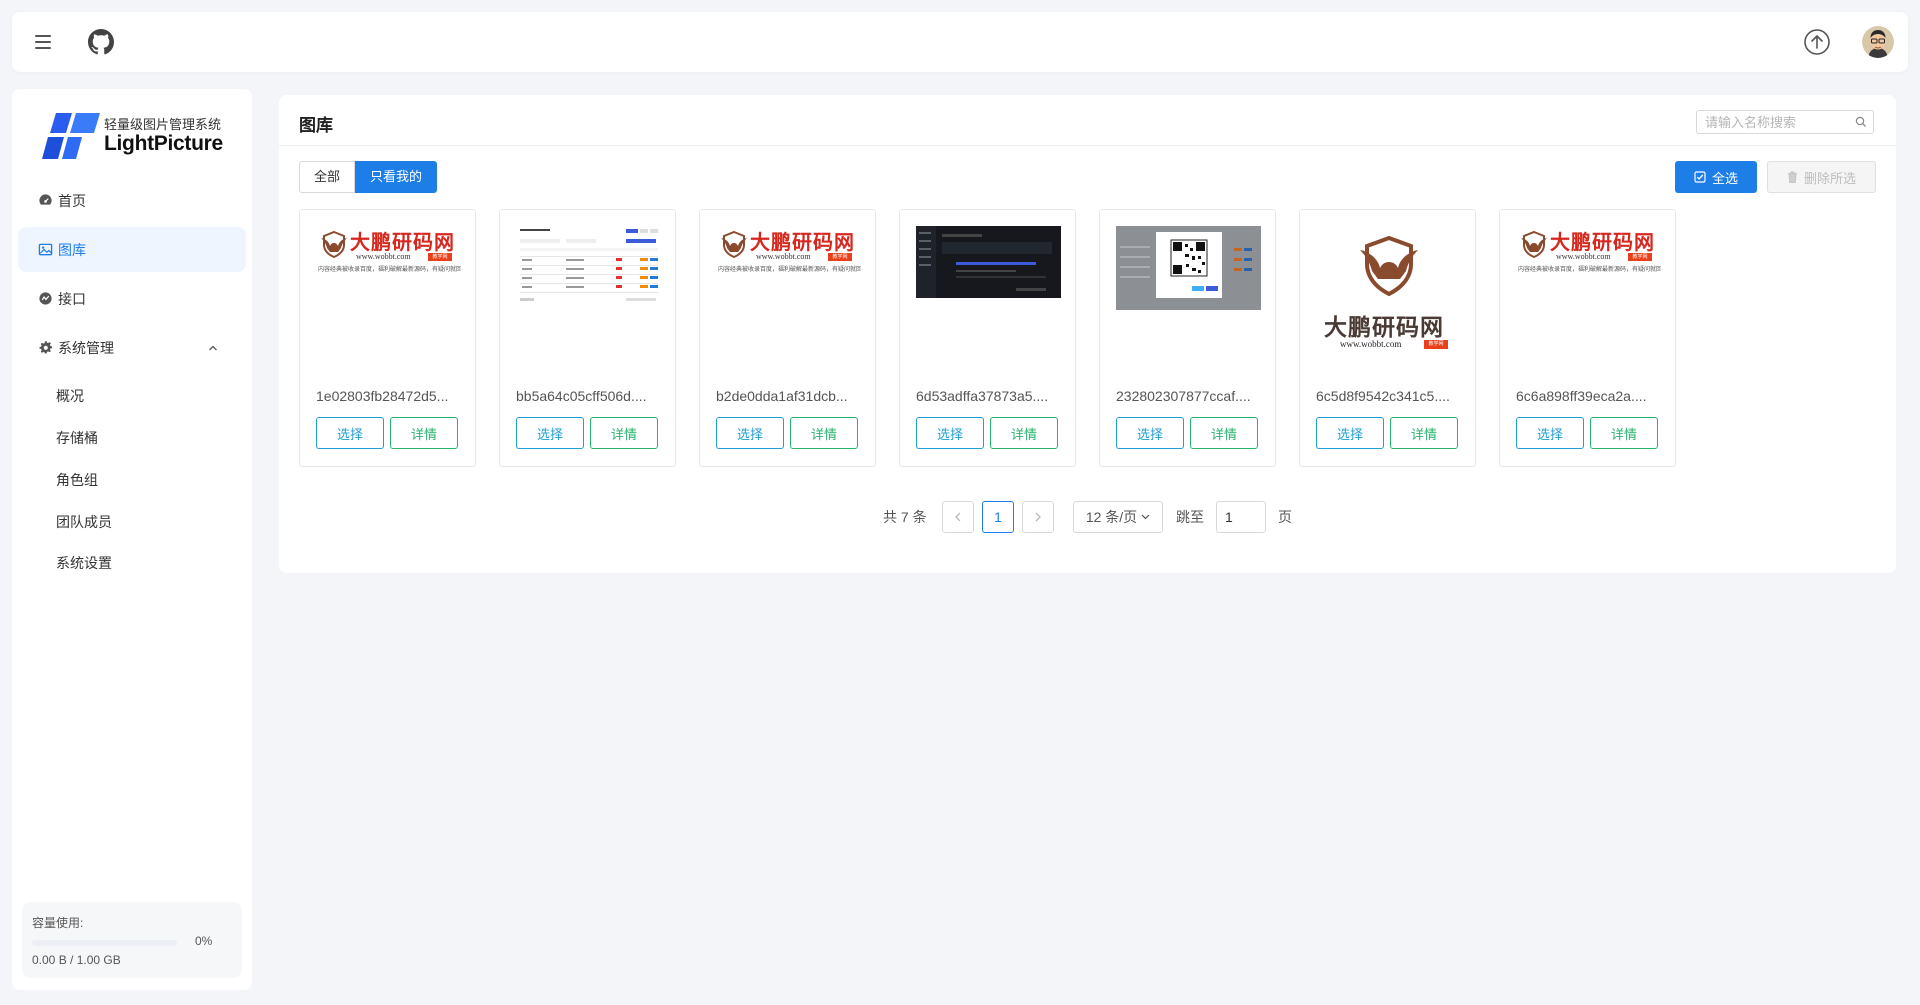  Describe the element at coordinates (988, 262) in the screenshot. I see `dark-screenshot-image` at that location.